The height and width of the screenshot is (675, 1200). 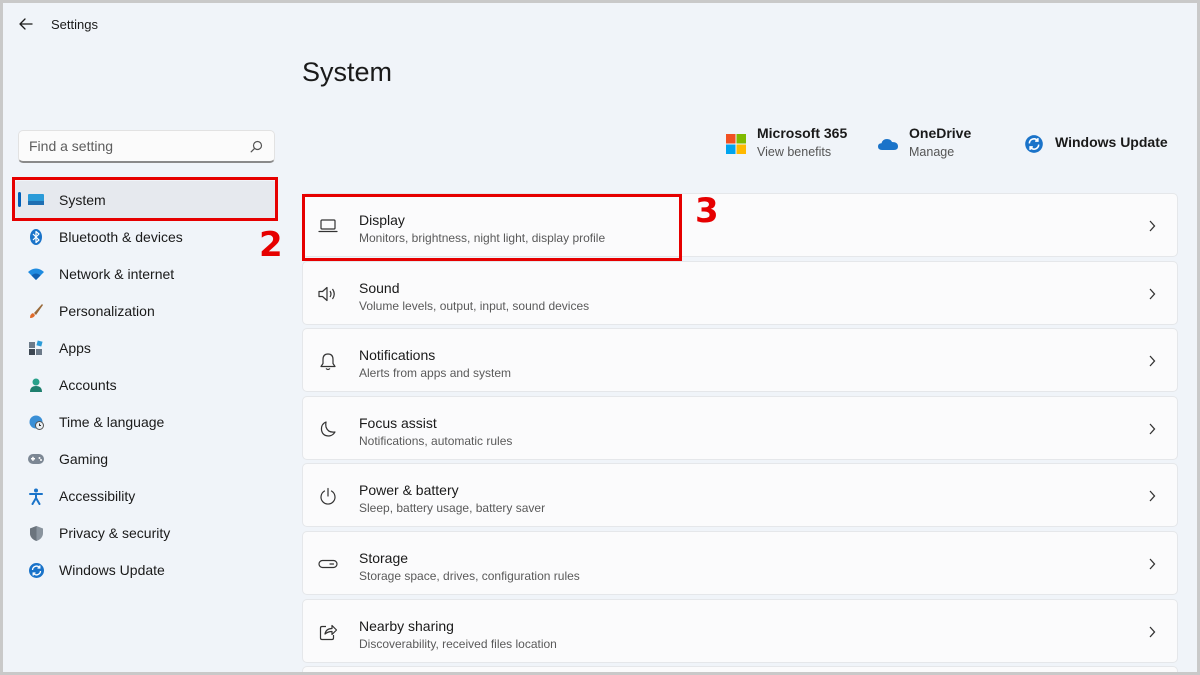 What do you see at coordinates (36, 311) in the screenshot?
I see `brush-icon` at bounding box center [36, 311].